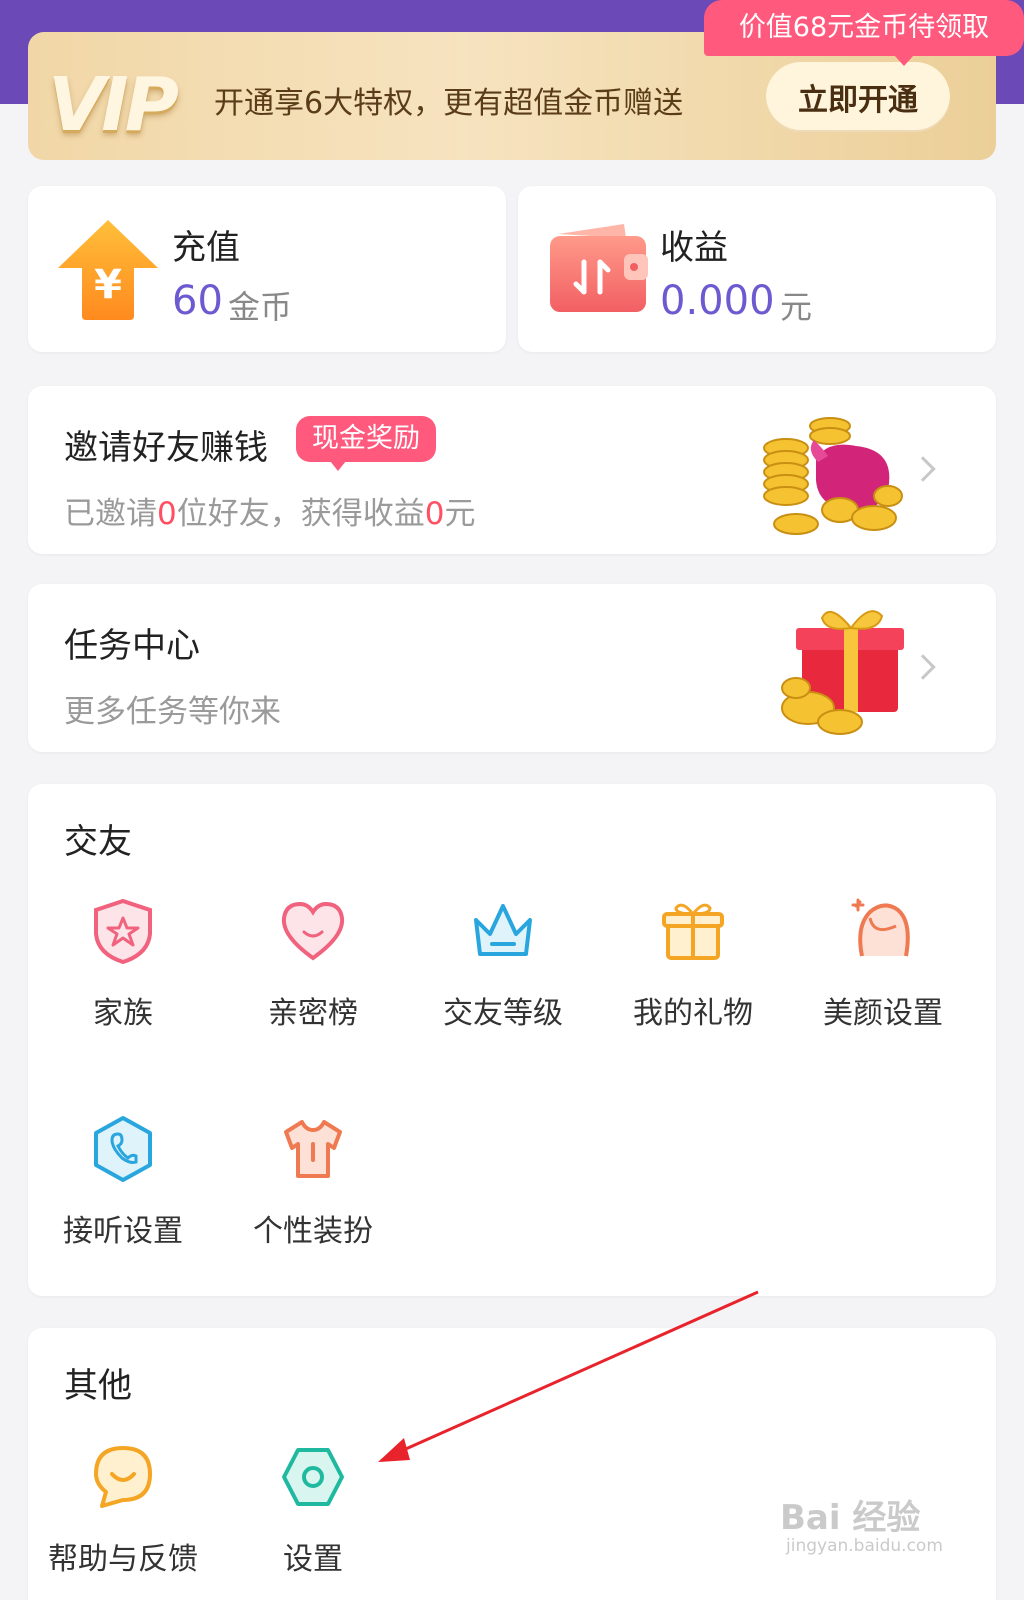  What do you see at coordinates (717, 301) in the screenshot?
I see `earnings-value: 0.000` at bounding box center [717, 301].